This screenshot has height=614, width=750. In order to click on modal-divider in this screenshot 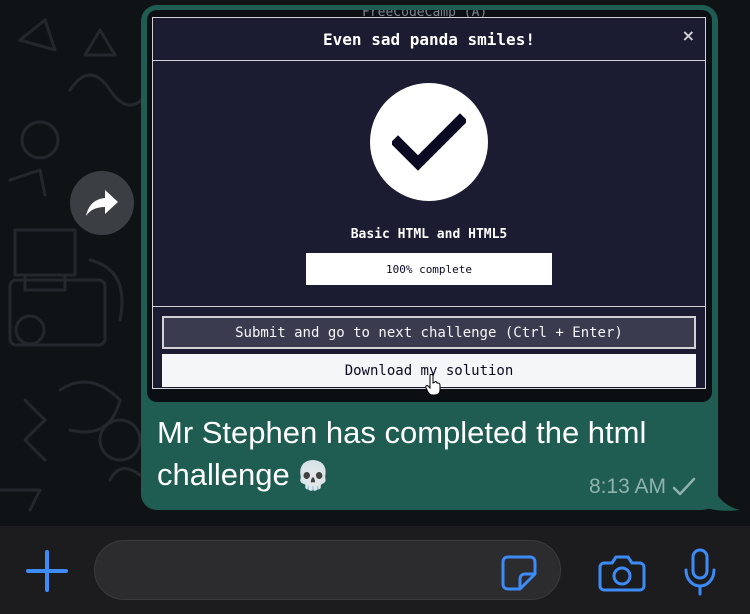, I will do `click(429, 306)`.